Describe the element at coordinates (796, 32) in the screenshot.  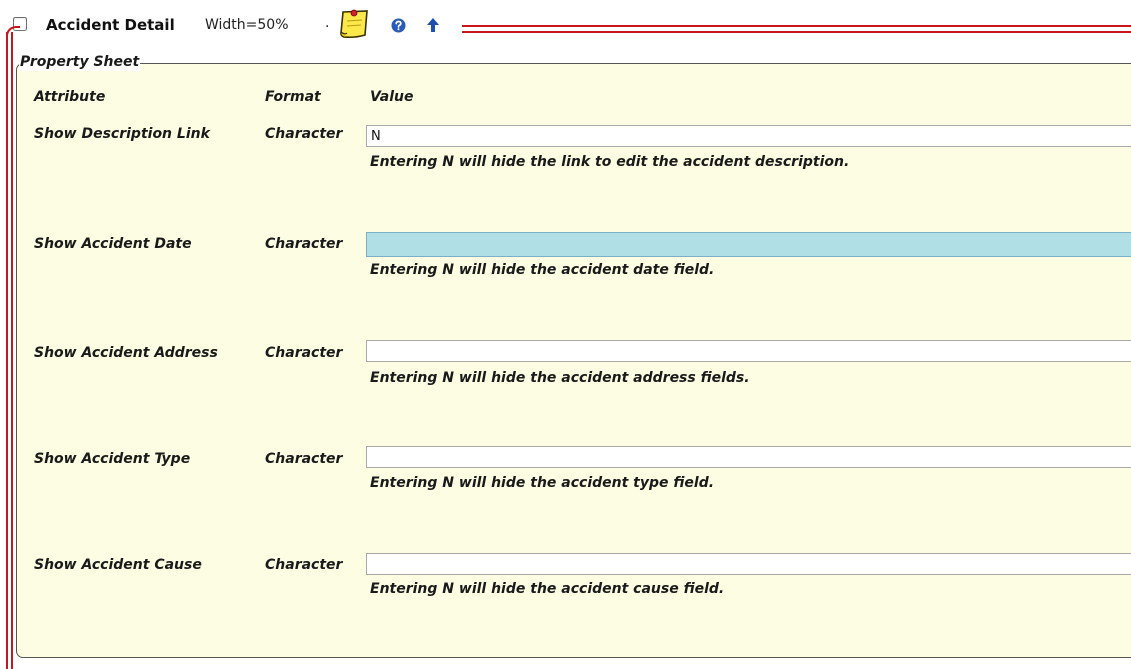
I see `header-rule-bottom` at that location.